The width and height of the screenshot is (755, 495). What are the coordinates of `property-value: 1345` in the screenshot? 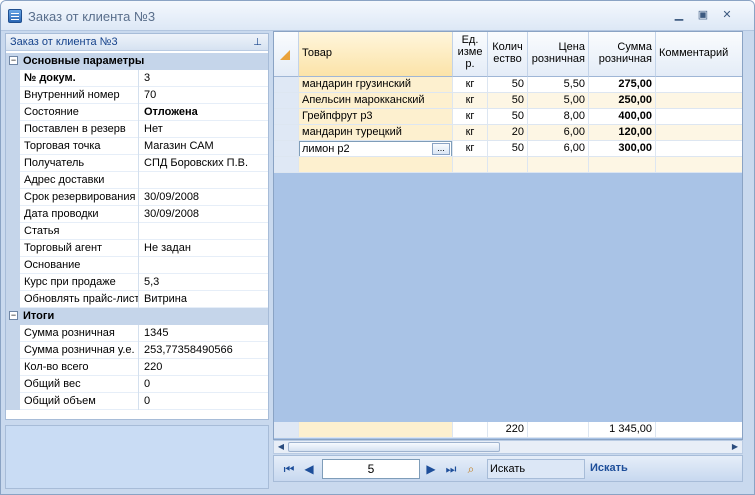 It's located at (204, 333).